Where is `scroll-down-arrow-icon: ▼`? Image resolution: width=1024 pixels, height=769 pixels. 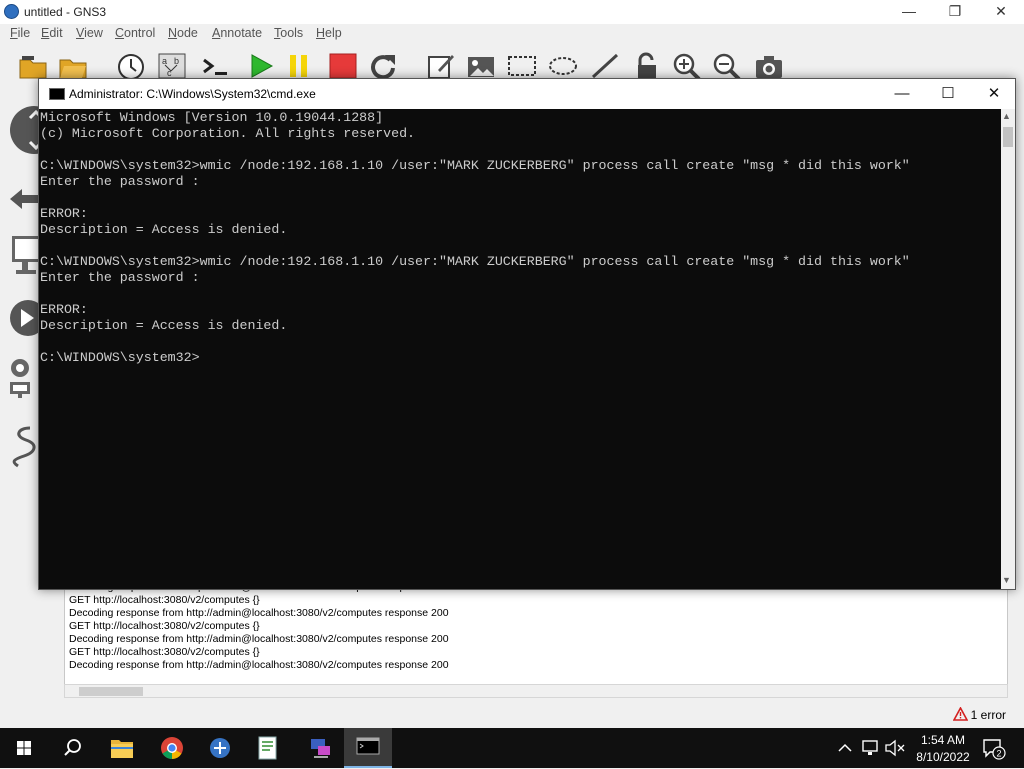
scroll-down-arrow-icon: ▼ is located at coordinates (1006, 580).